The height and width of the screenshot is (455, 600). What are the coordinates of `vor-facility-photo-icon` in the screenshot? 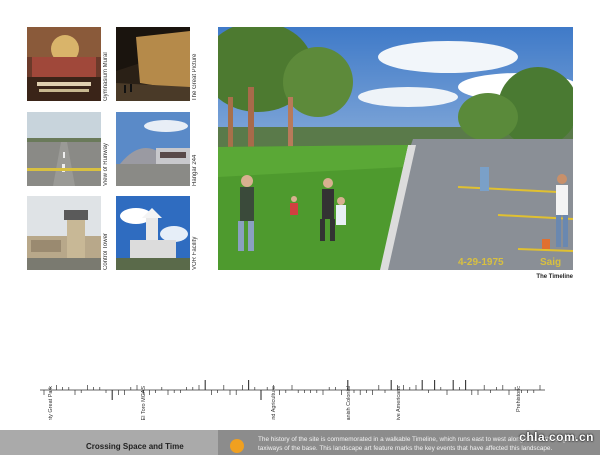 It's located at (153, 233).